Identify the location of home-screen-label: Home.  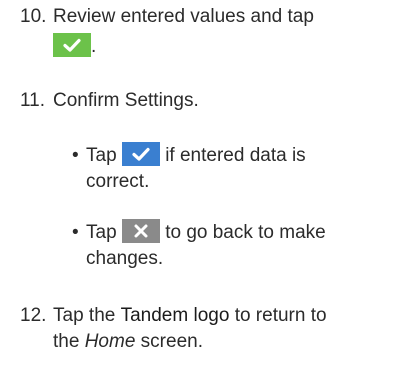
(110, 341).